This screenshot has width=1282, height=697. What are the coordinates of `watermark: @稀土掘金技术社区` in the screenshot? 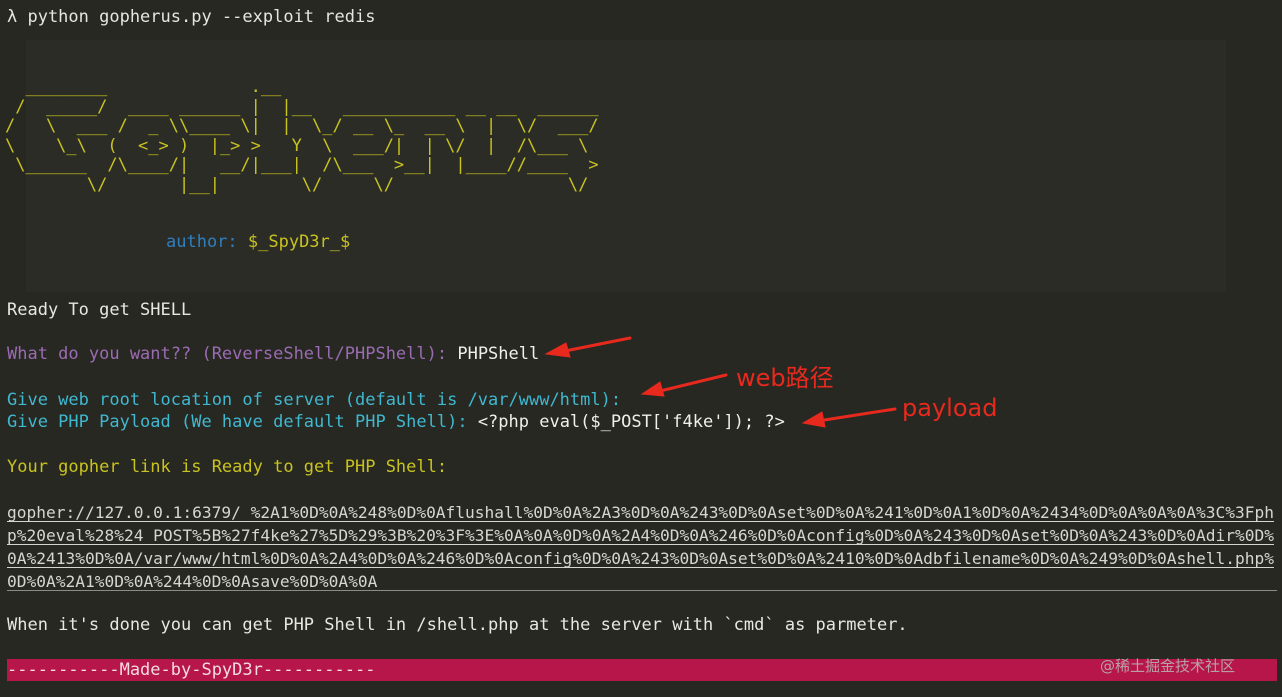 It's located at (1168, 666).